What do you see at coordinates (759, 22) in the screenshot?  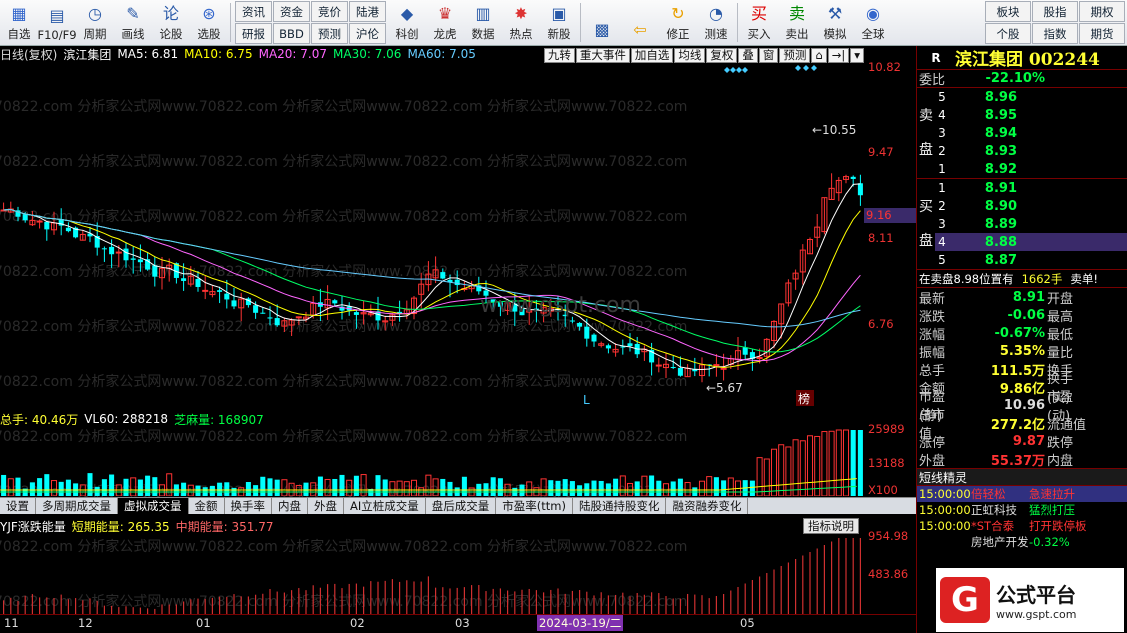 I see `toolbar-buy-button: 买买入` at bounding box center [759, 22].